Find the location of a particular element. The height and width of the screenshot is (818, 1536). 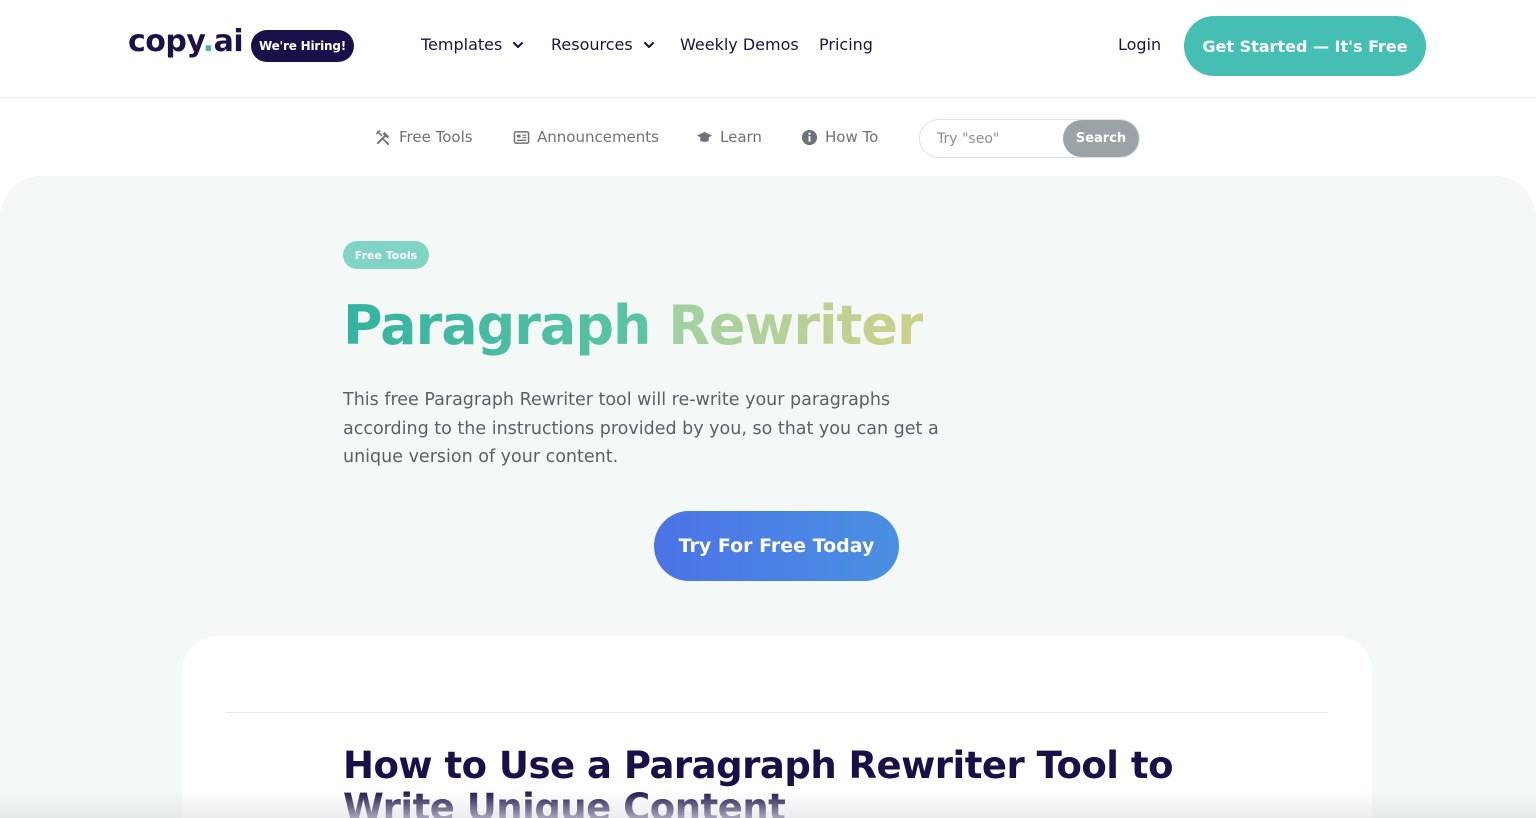

get-started-button: Get Started — It's Free is located at coordinates (1305, 46).